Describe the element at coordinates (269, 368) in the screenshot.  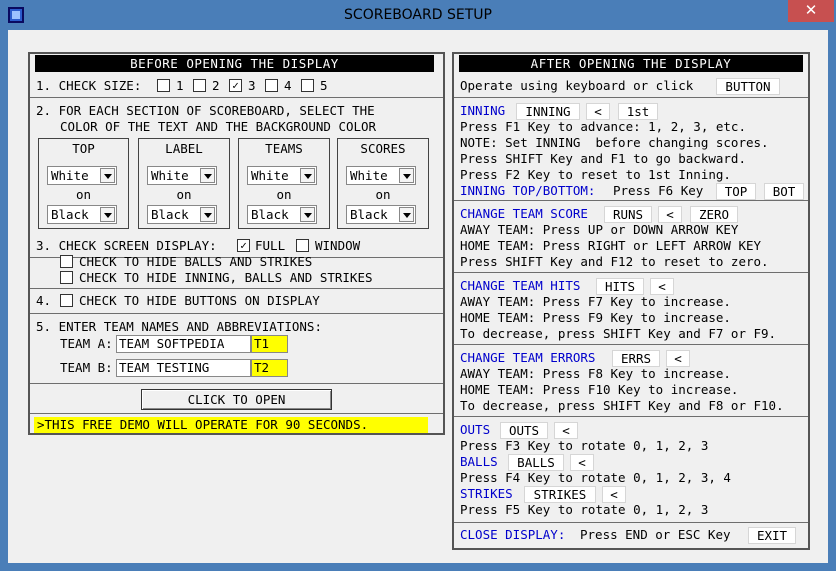
I see `team-b-abbr-input: T2` at that location.